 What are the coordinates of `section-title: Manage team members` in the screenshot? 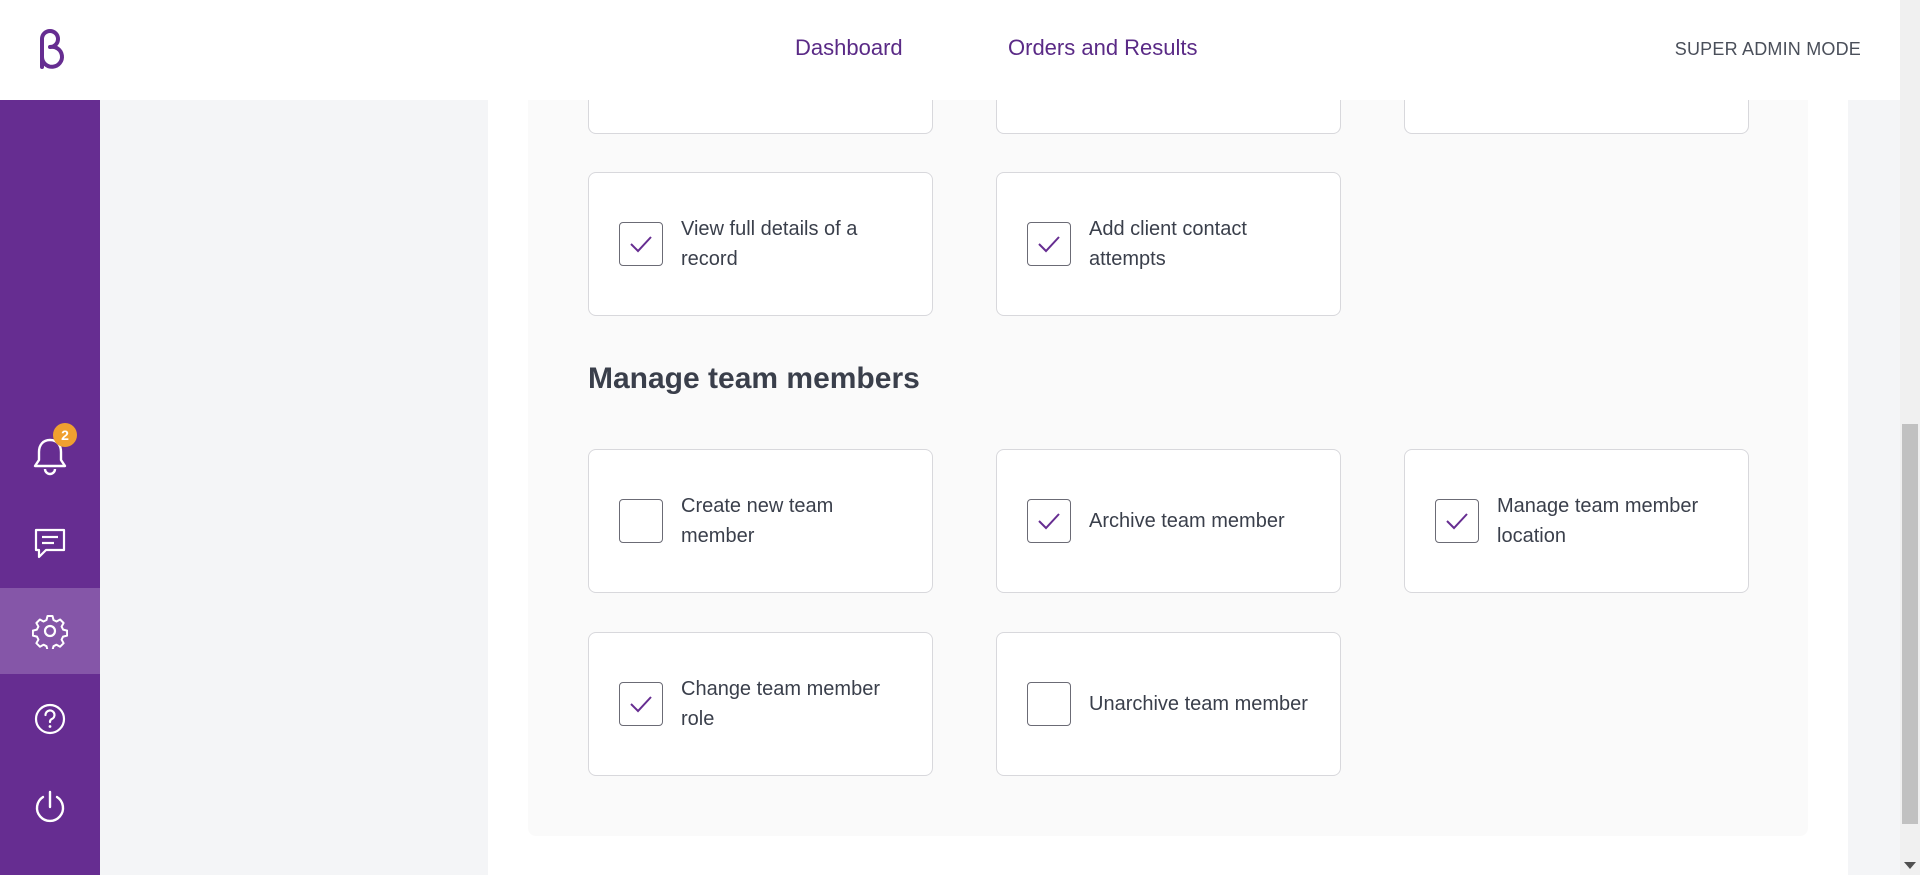 It's located at (754, 378).